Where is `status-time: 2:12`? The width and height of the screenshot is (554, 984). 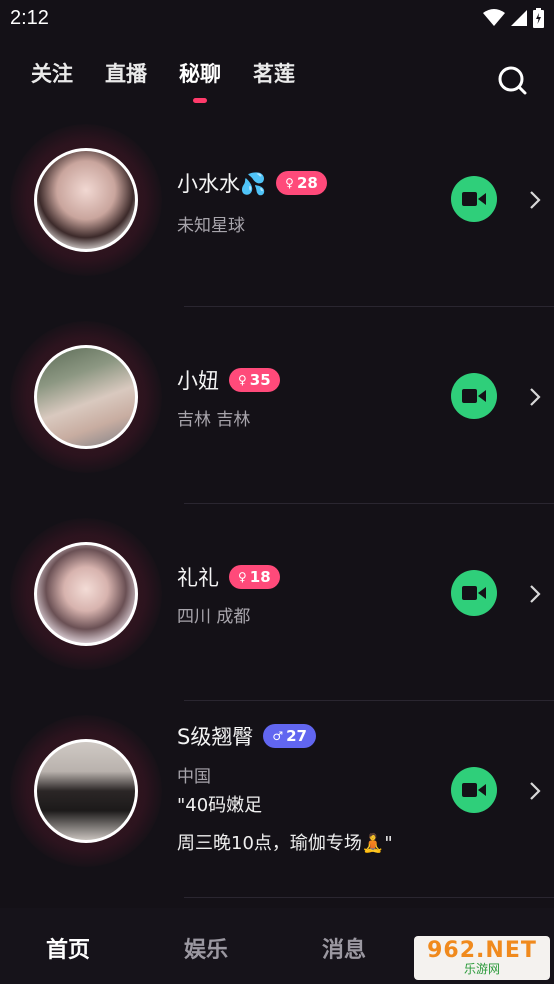
status-time: 2:12 is located at coordinates (29, 17).